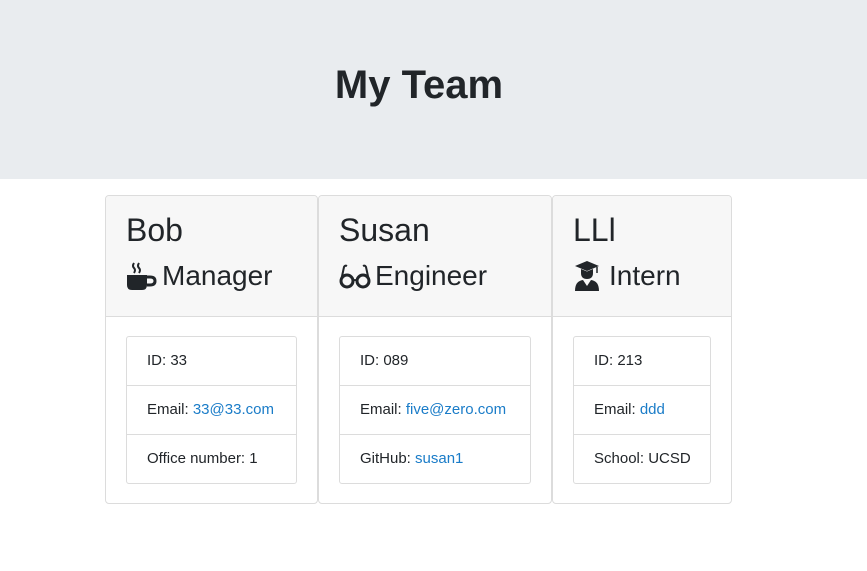  I want to click on member-email: Email: ddd, so click(642, 410).